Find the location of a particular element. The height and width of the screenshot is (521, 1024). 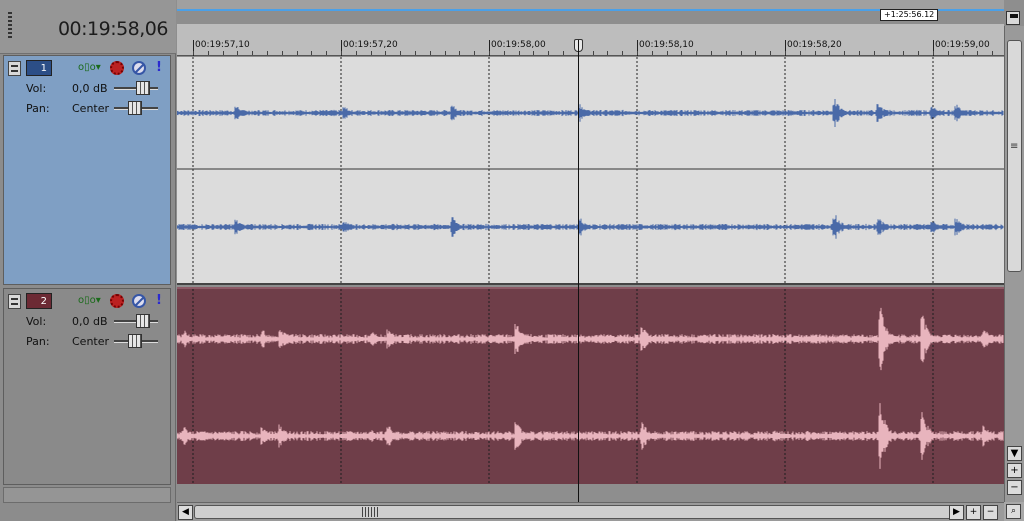

horizontal-scroll-thumb is located at coordinates (574, 512).